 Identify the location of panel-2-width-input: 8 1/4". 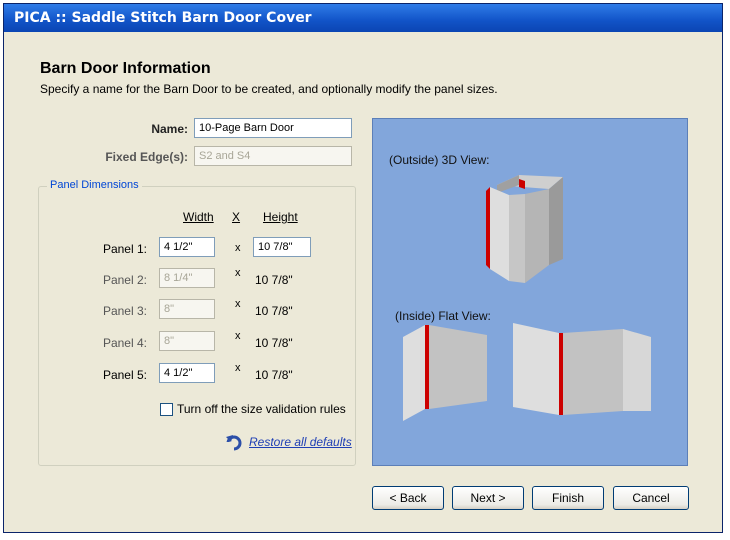
(187, 278).